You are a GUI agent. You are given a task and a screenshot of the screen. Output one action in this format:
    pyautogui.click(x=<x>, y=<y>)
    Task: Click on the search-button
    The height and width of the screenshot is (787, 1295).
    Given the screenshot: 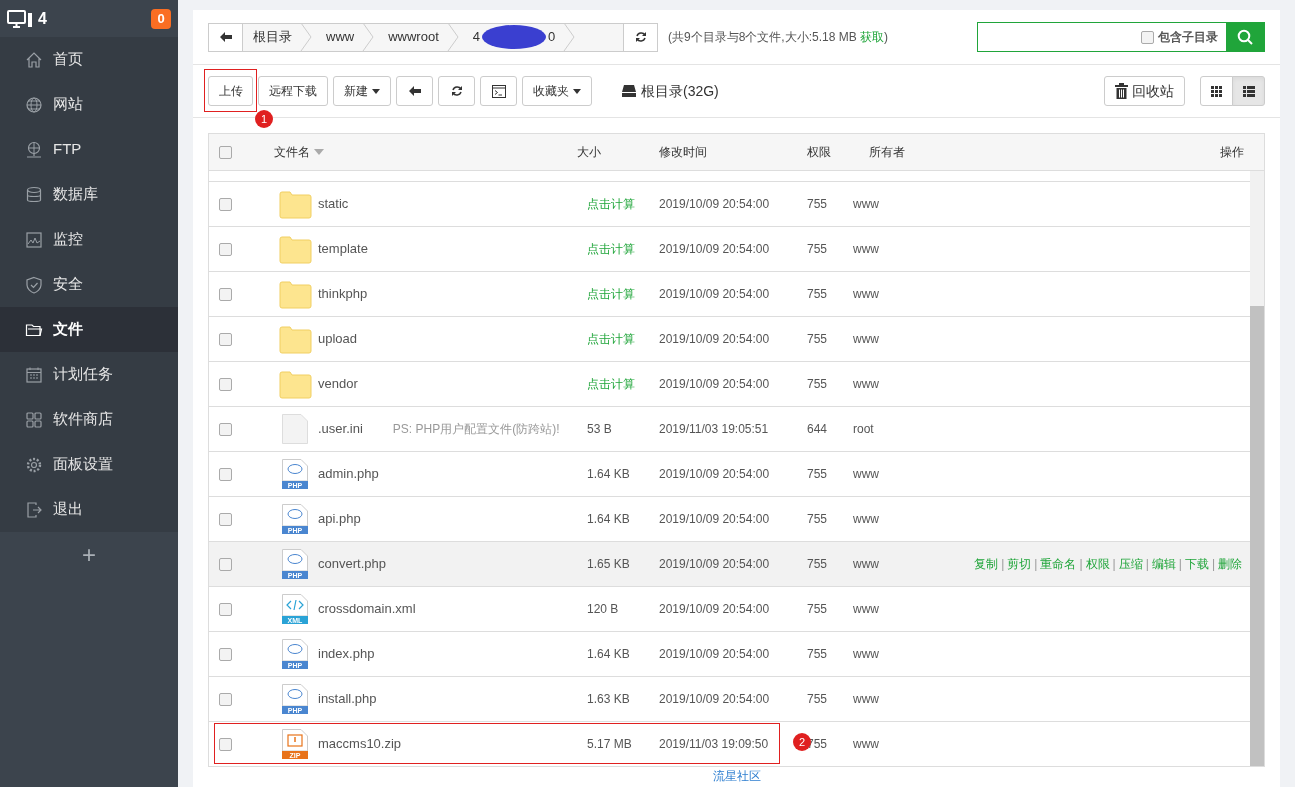 What is the action you would take?
    pyautogui.click(x=1245, y=37)
    